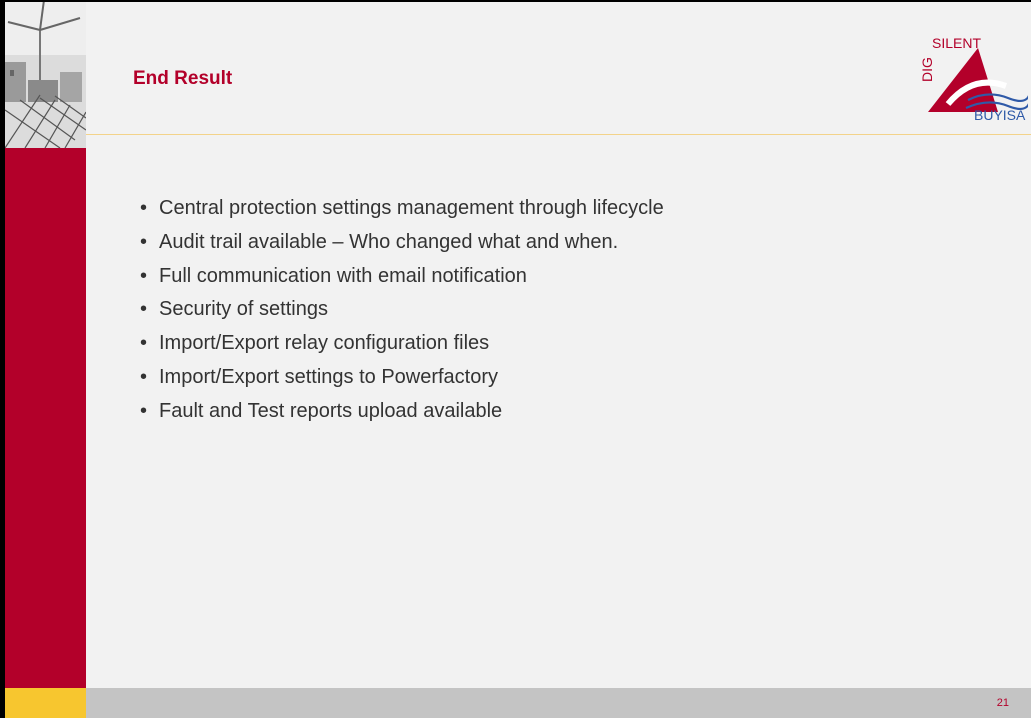  What do you see at coordinates (974, 78) in the screenshot?
I see `silent-dig-buyisa-logo: SILENT DIG BUYISA` at bounding box center [974, 78].